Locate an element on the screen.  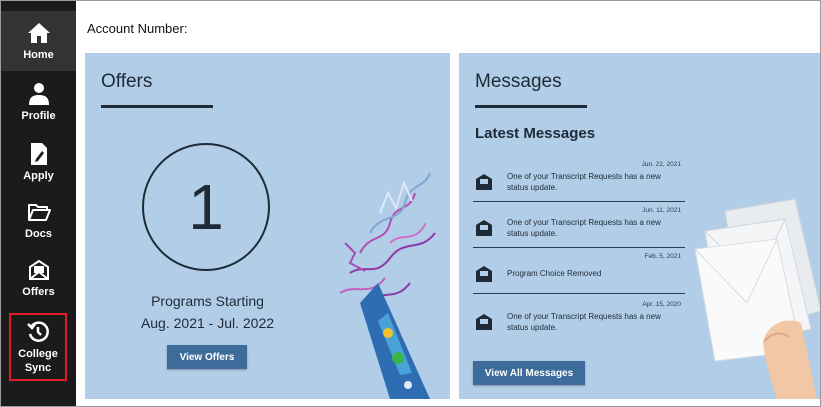
programs-label: Programs Starting is located at coordinates (207, 301).